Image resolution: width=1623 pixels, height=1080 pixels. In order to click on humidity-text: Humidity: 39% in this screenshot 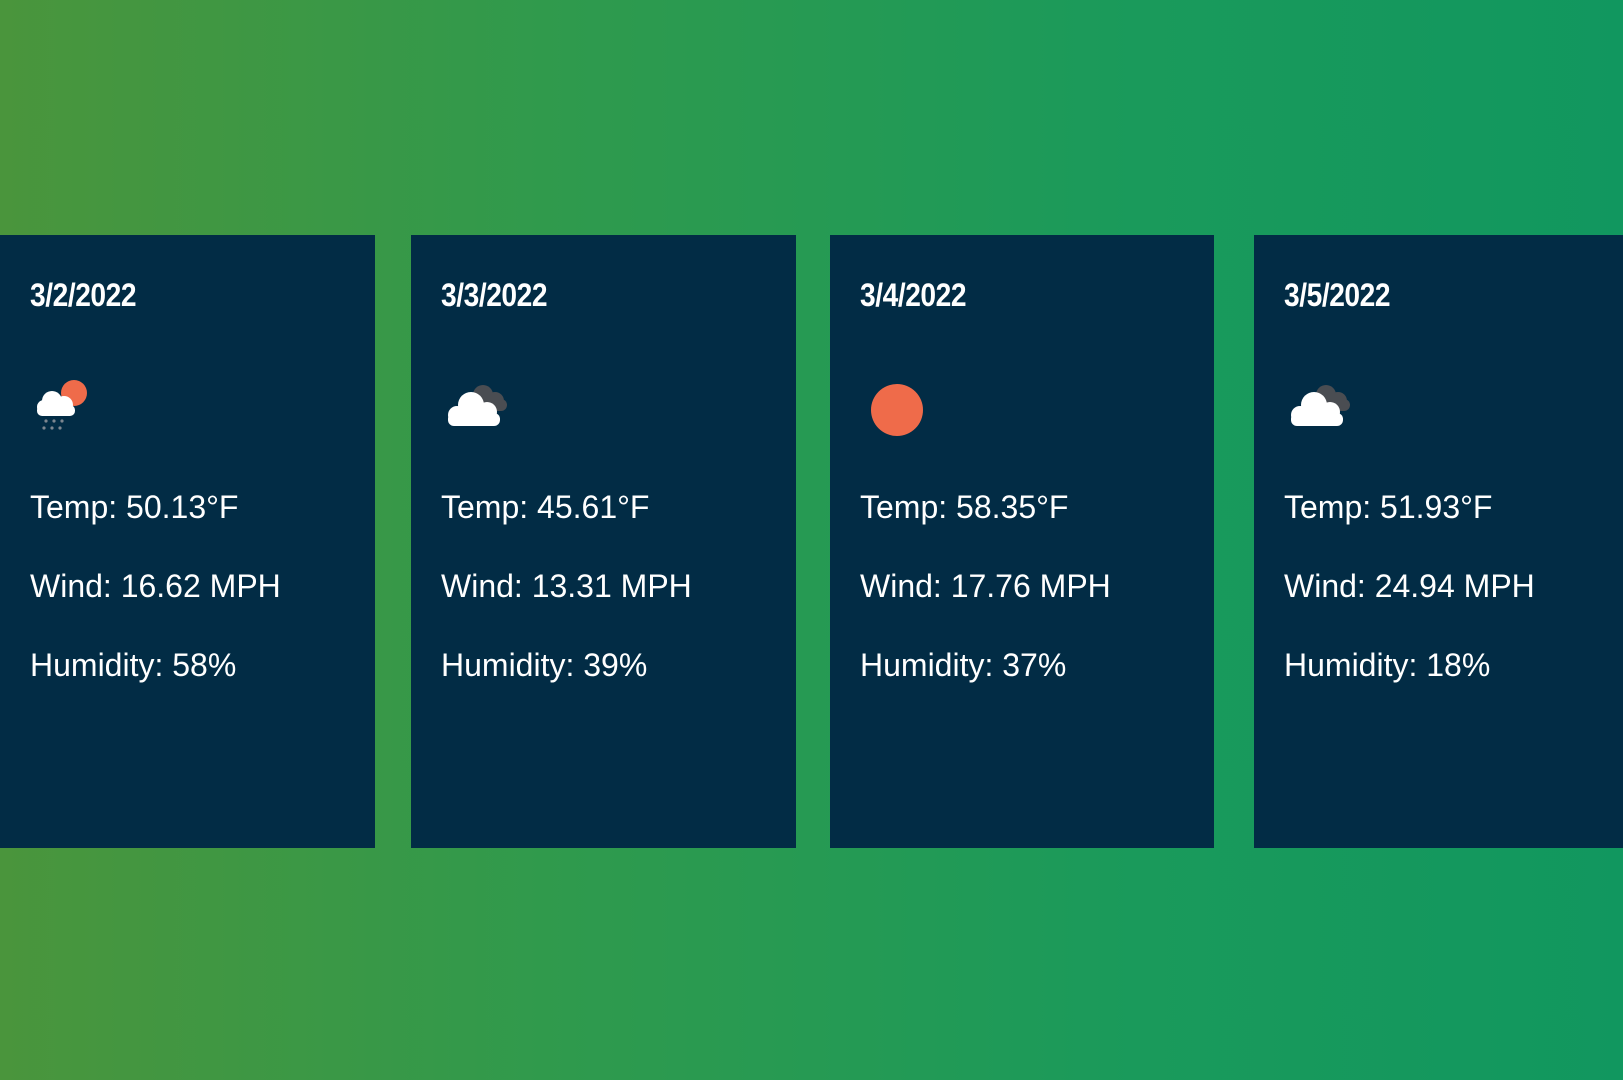, I will do `click(544, 665)`.